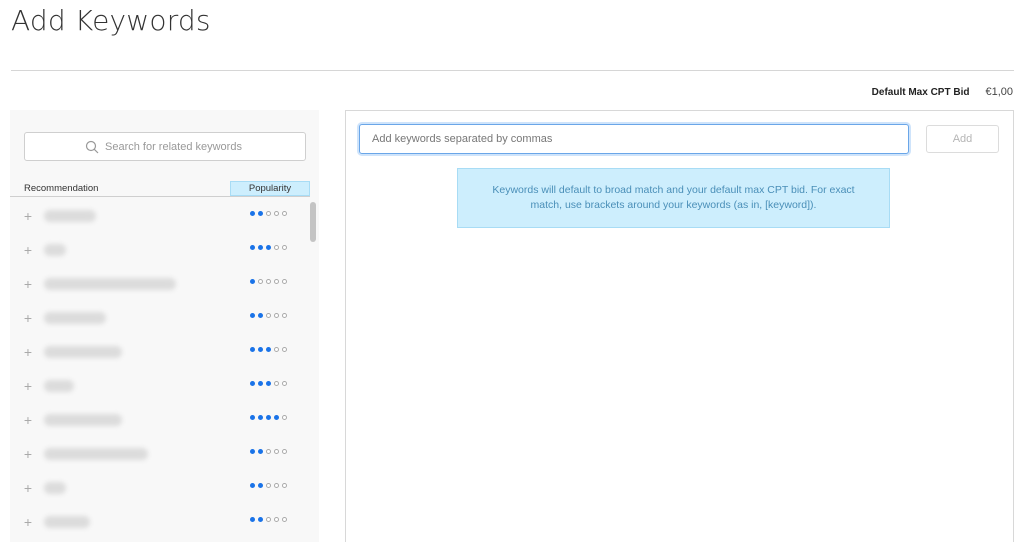 The image size is (1024, 542). Describe the element at coordinates (175, 146) in the screenshot. I see `search-input` at that location.